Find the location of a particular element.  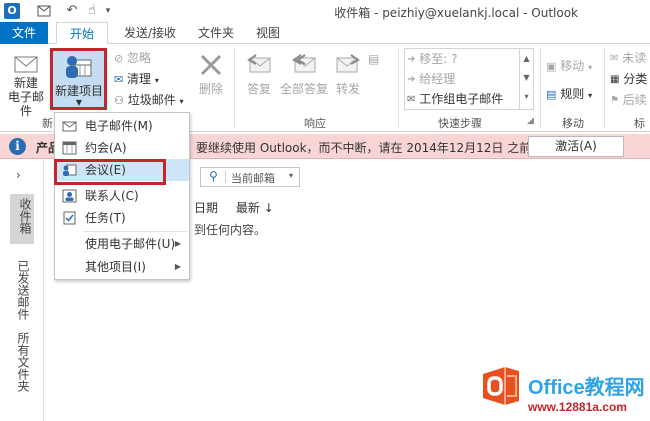

quickstep-to-manager: ➜ 给经理 is located at coordinates (431, 79).